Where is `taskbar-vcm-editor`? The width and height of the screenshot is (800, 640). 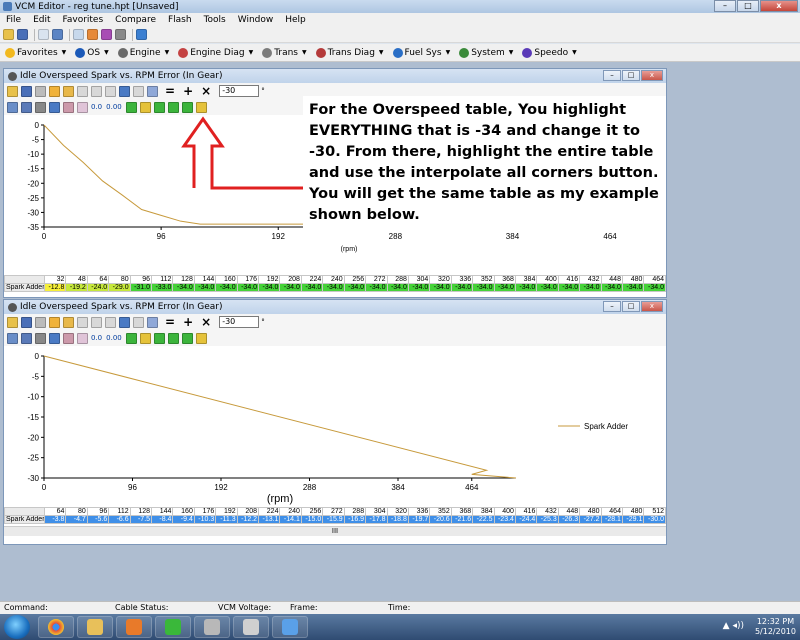 taskbar-vcm-editor is located at coordinates (212, 627).